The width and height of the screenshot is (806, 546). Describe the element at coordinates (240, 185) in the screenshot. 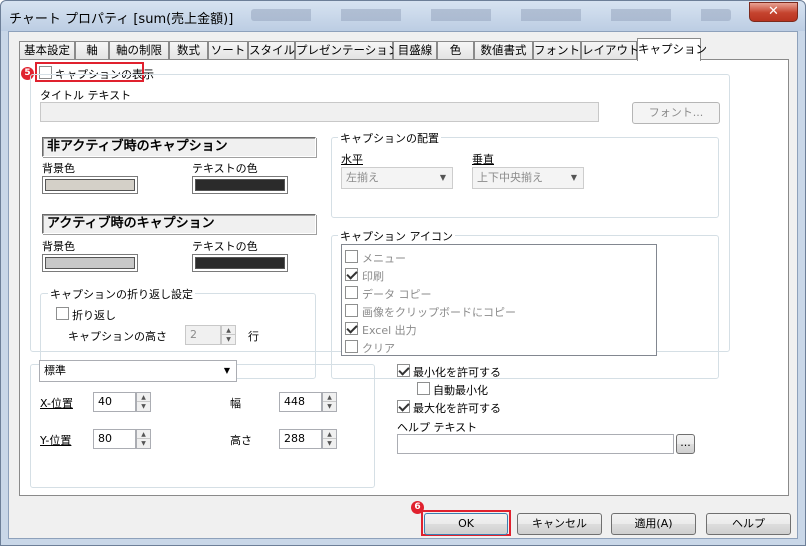

I see `inactive-text-color-button` at that location.